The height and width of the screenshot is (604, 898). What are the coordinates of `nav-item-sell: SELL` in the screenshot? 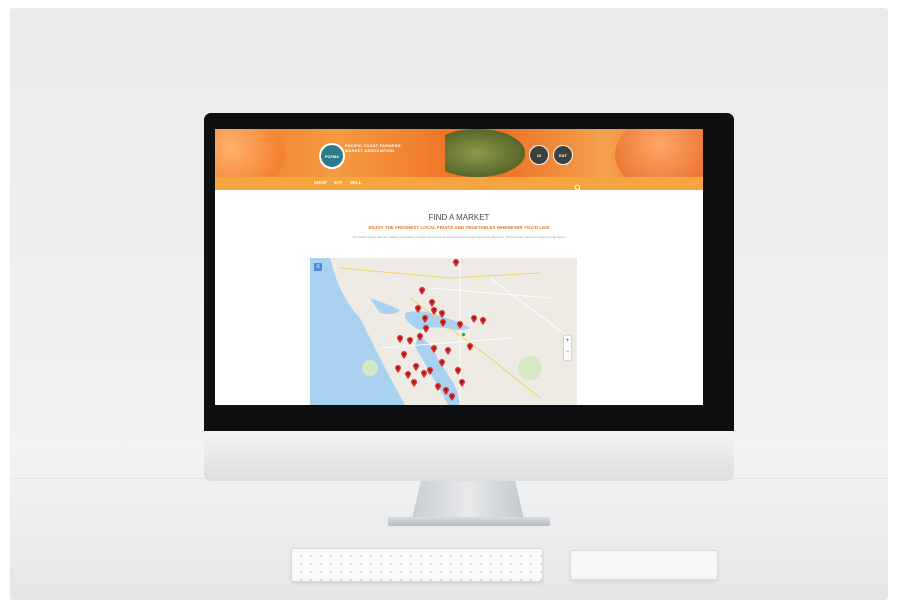 It's located at (356, 182).